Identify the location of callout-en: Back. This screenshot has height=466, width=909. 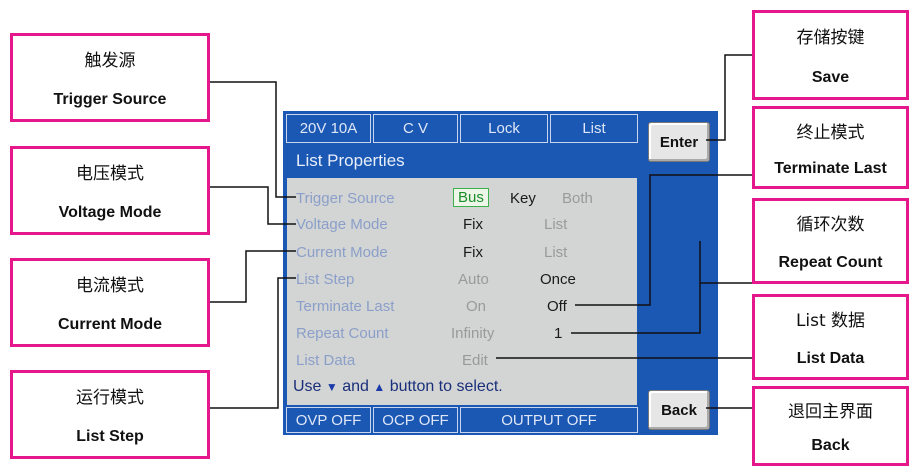
(830, 446).